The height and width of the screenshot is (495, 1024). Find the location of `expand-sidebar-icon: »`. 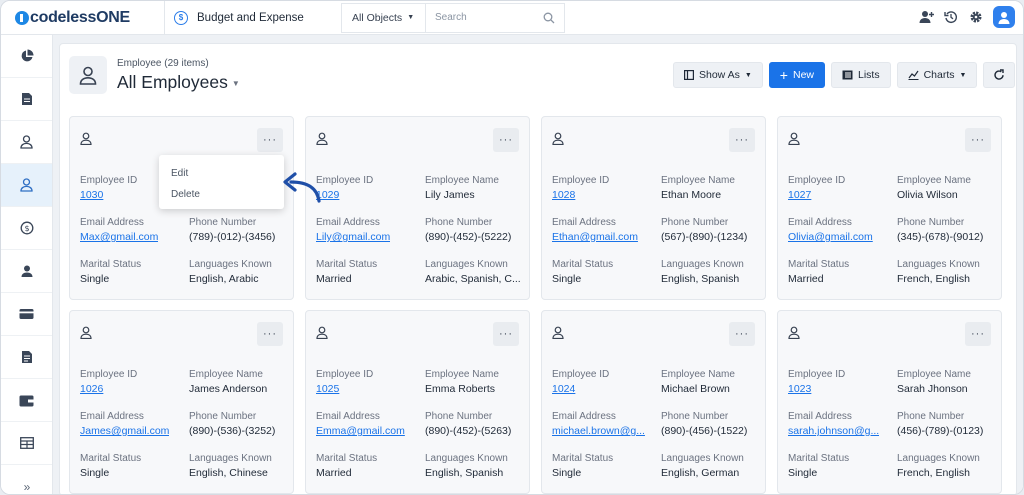

expand-sidebar-icon: » is located at coordinates (27, 487).